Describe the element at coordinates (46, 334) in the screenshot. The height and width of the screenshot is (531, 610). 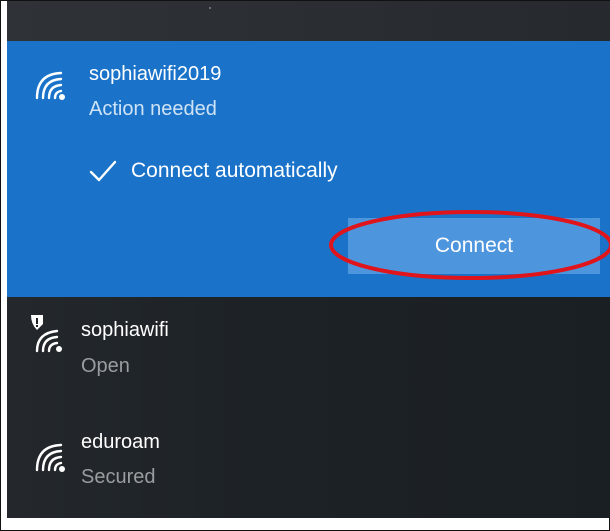
I see `wifi-signal-warning-icon` at that location.